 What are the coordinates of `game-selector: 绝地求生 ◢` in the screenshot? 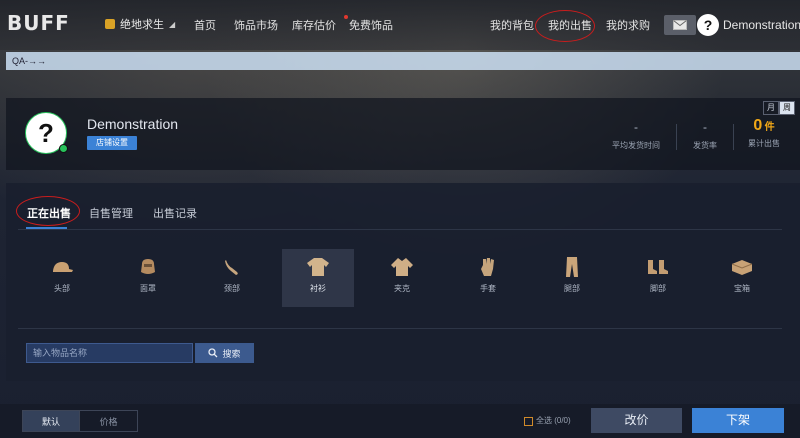 It's located at (140, 24).